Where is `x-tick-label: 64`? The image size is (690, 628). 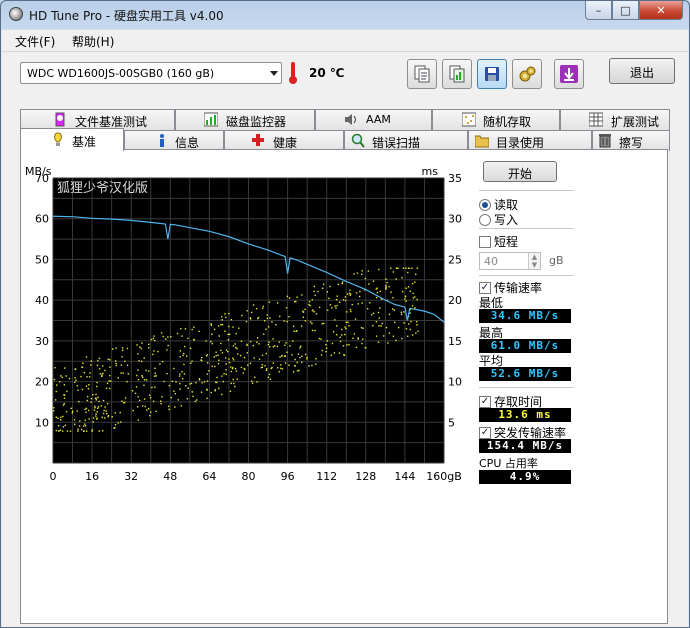 x-tick-label: 64 is located at coordinates (209, 476).